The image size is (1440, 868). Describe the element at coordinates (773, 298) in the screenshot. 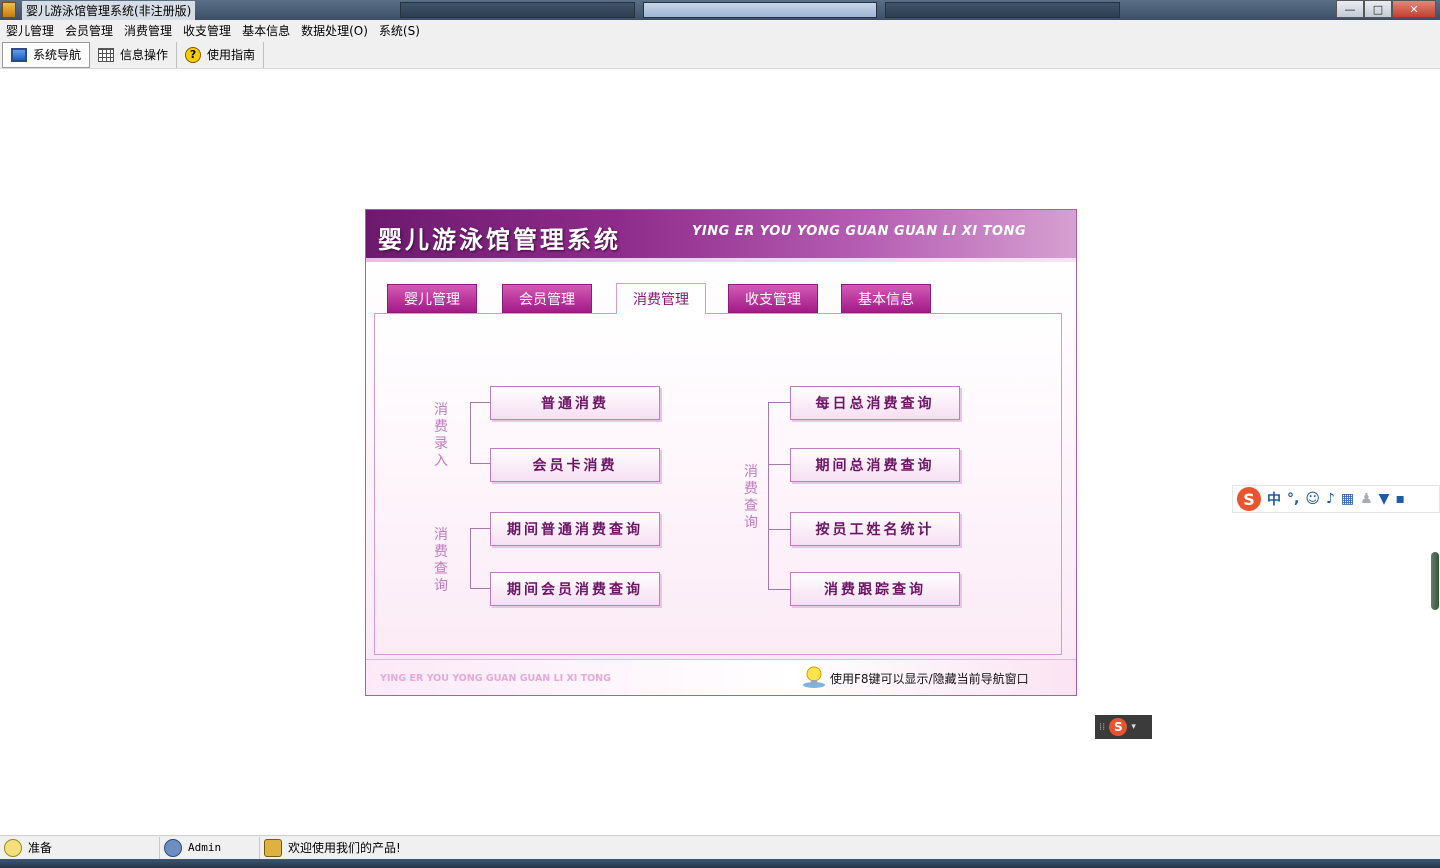

I see `tab-income-expense: 收支管理` at that location.